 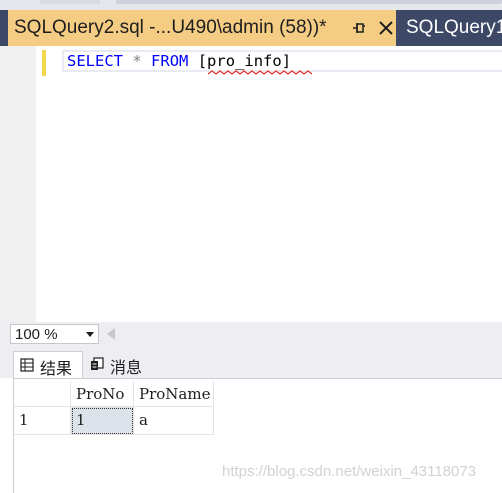 I want to click on tab-messages: 消息, so click(x=118, y=364).